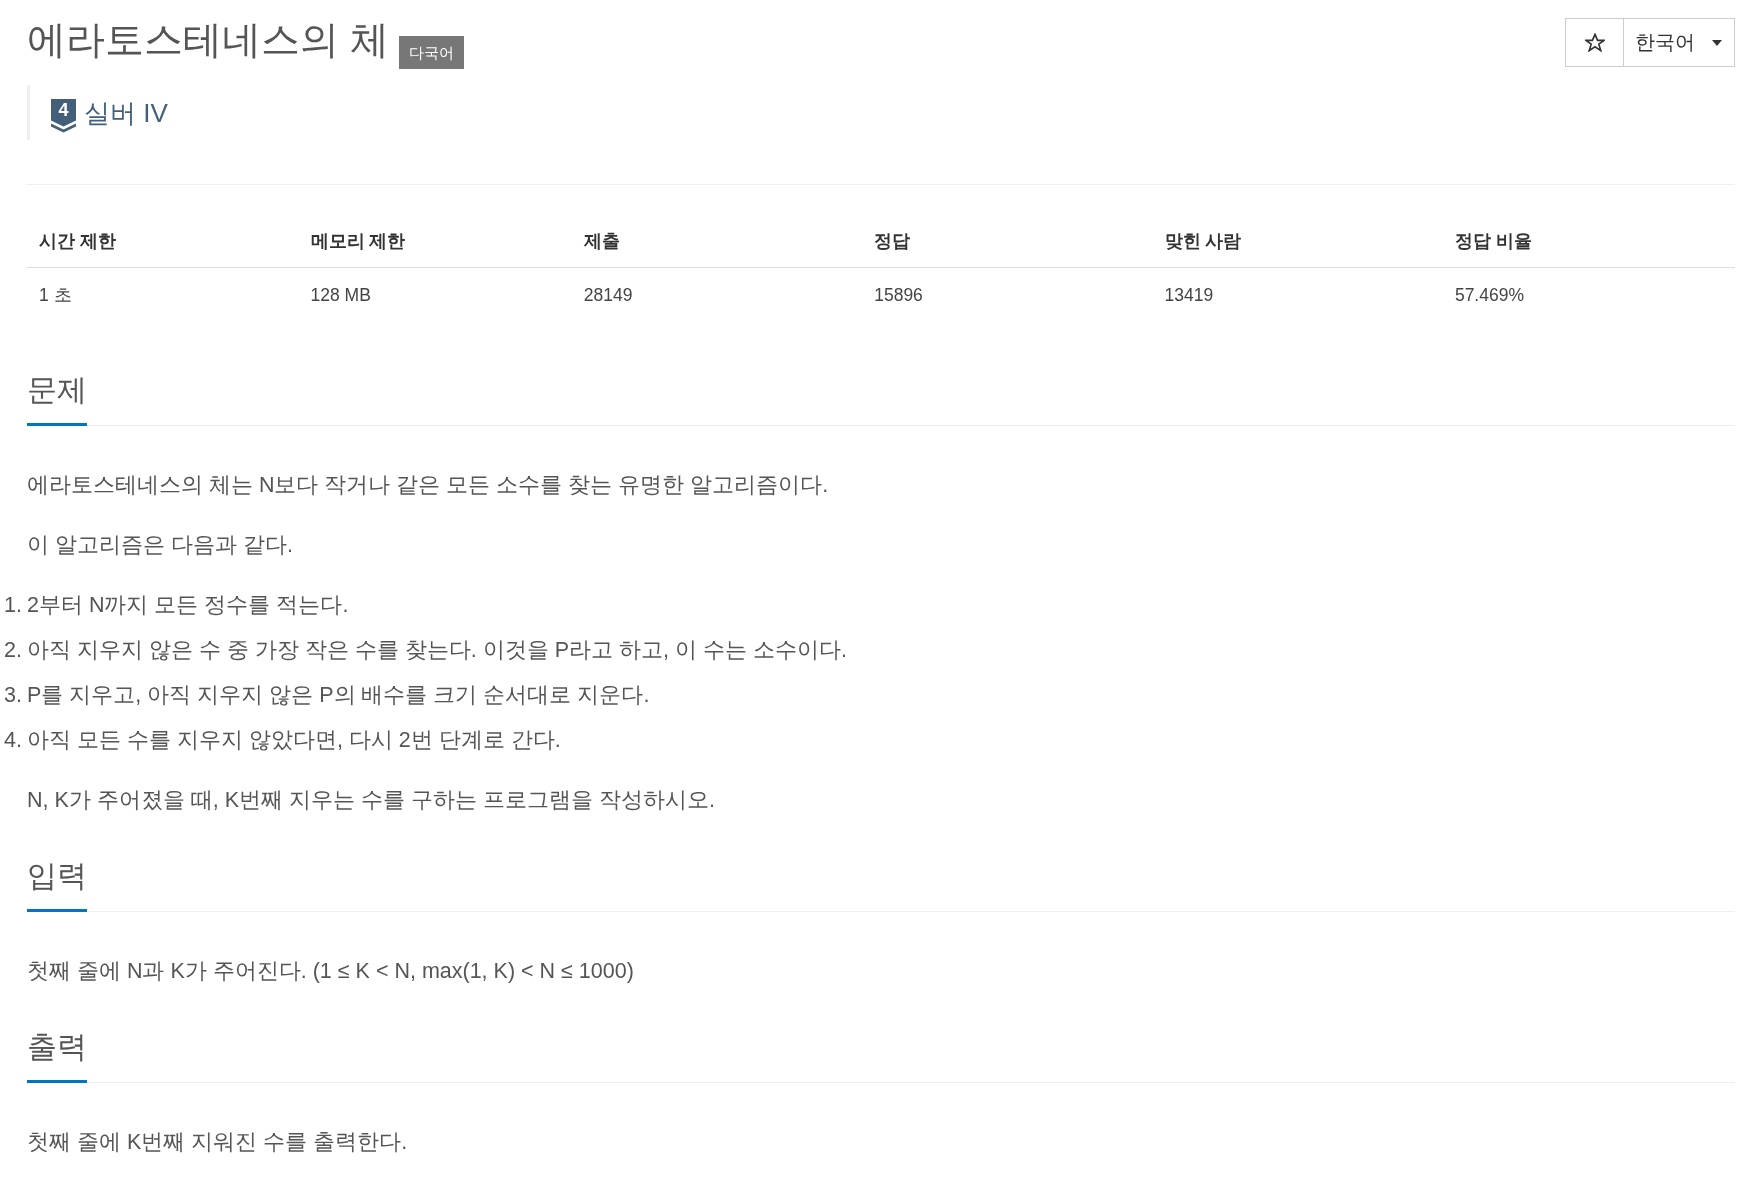 This screenshot has width=1749, height=1179. What do you see at coordinates (57, 399) in the screenshot?
I see `section-heading: 문제` at bounding box center [57, 399].